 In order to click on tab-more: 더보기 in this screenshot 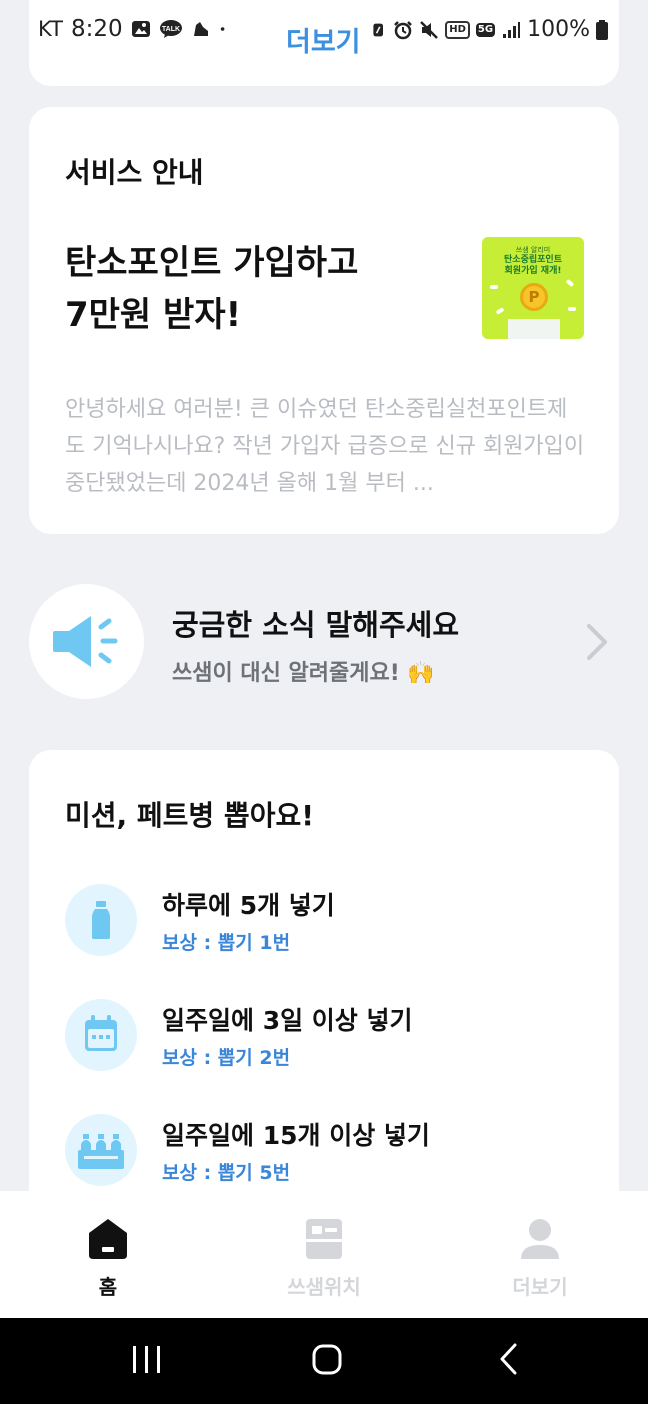, I will do `click(540, 1254)`.